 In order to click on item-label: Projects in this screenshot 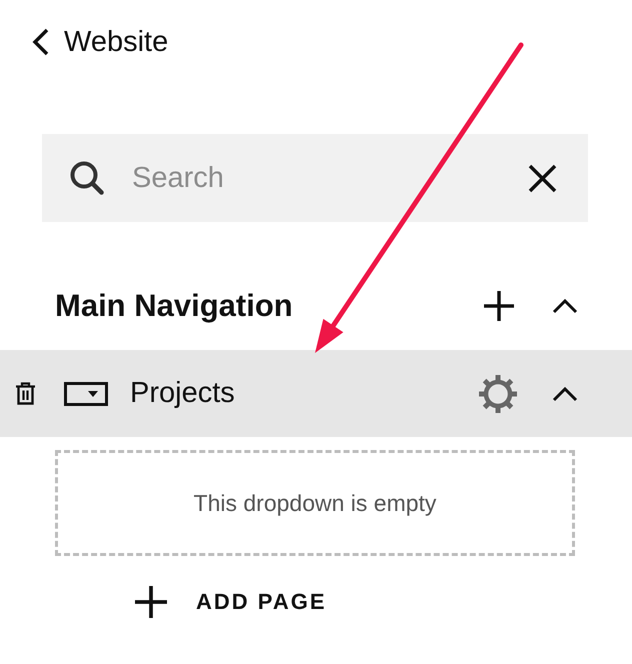, I will do `click(183, 393)`.